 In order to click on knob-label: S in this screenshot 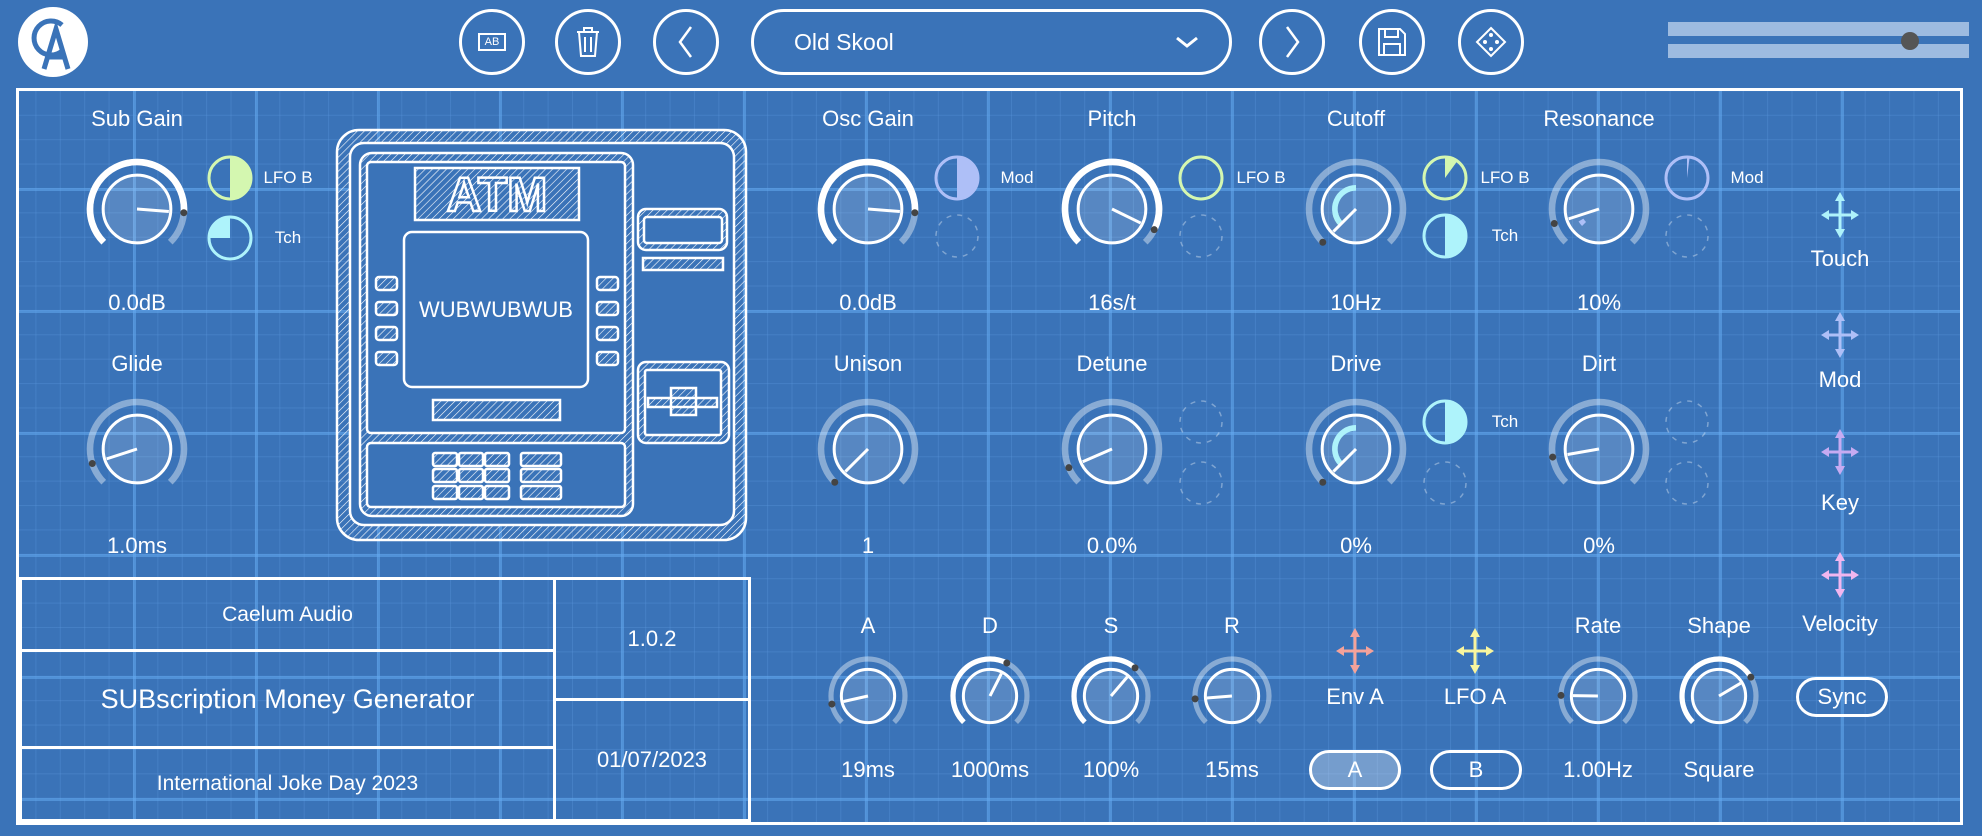, I will do `click(1111, 625)`.